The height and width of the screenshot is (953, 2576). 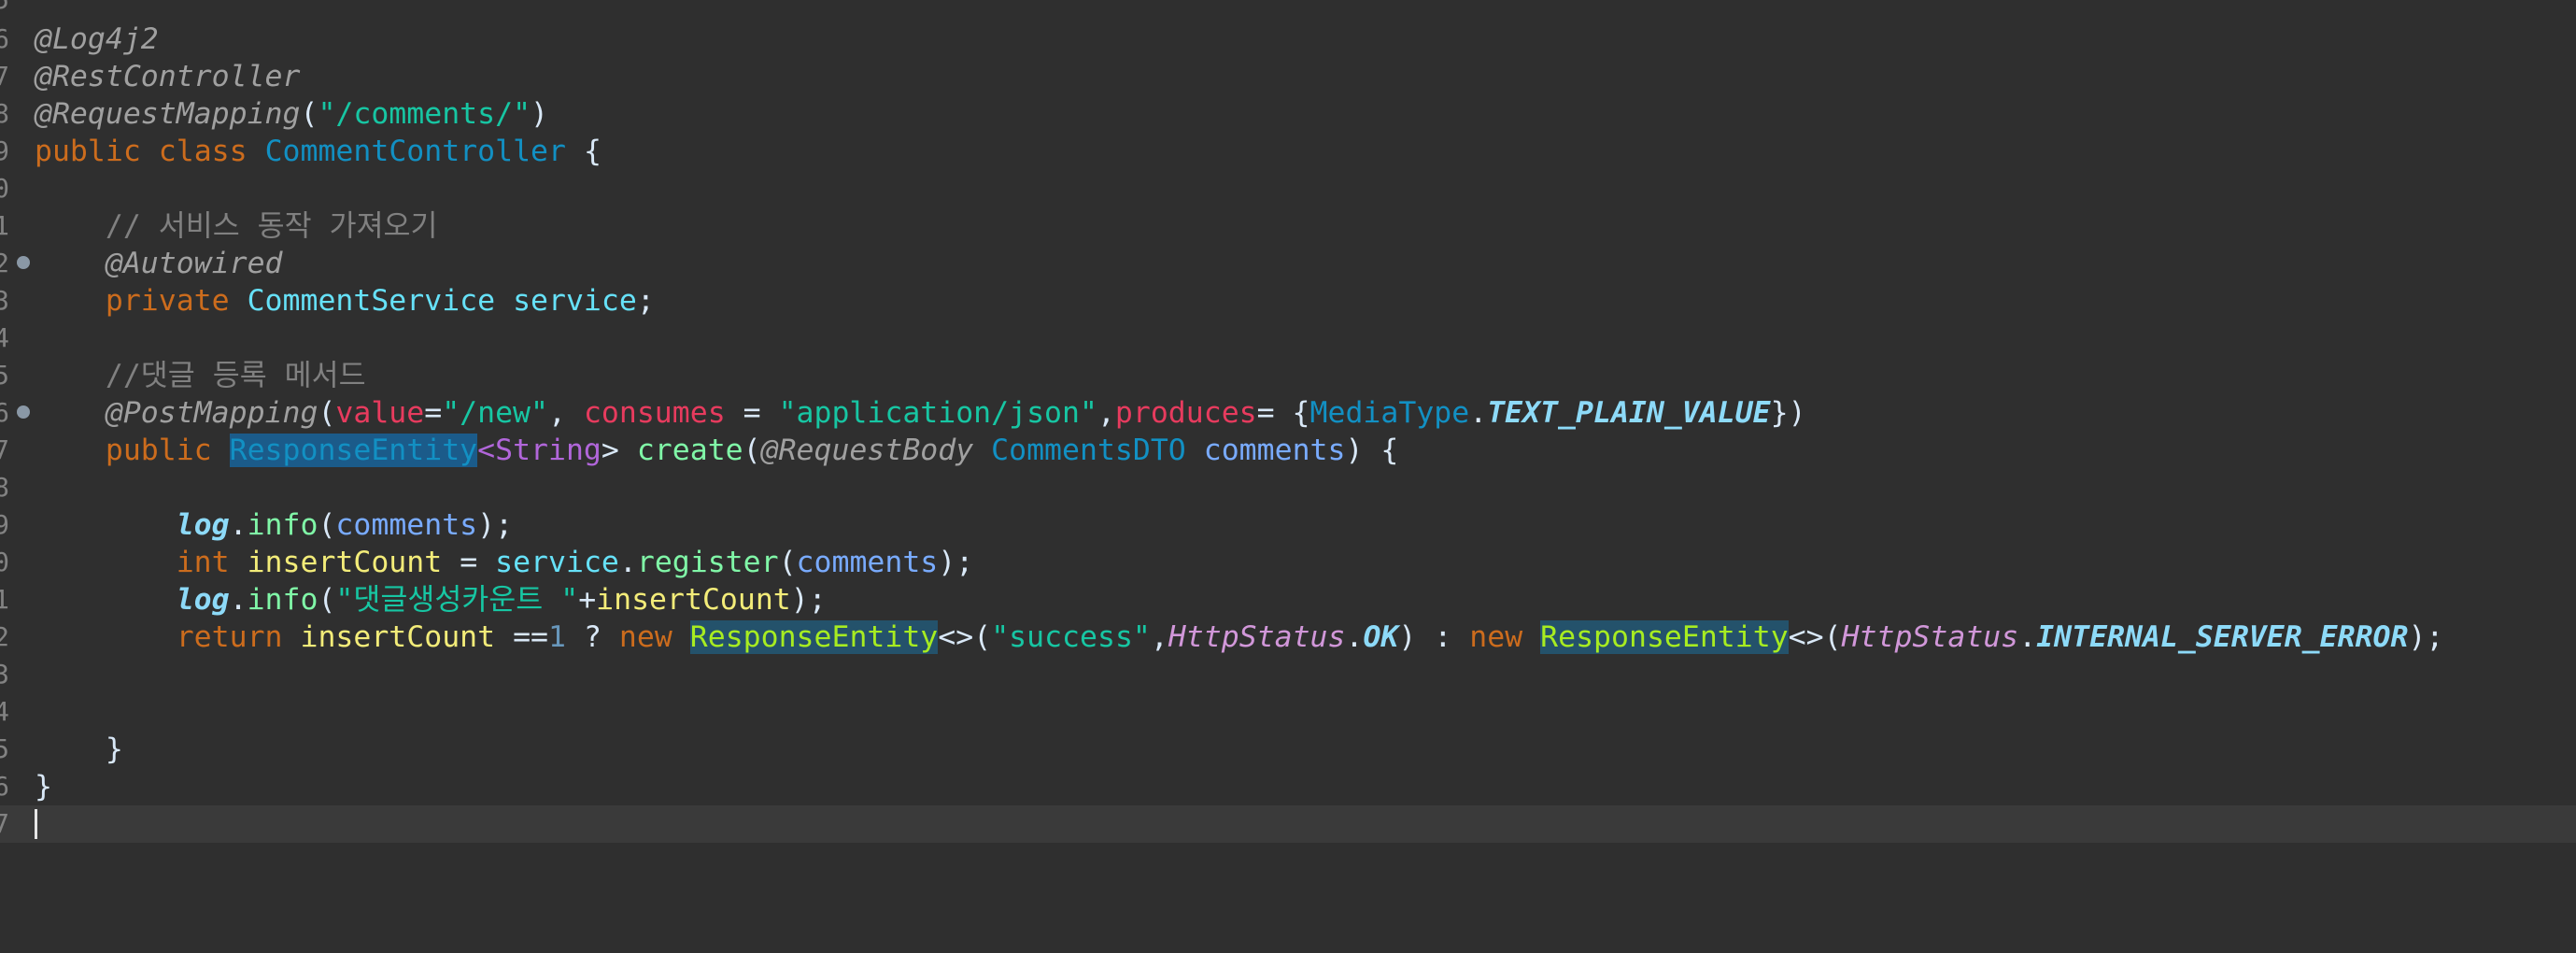 What do you see at coordinates (1288, 114) in the screenshot?
I see `code-line-8: 8 @RequestMapping("/comments/")` at bounding box center [1288, 114].